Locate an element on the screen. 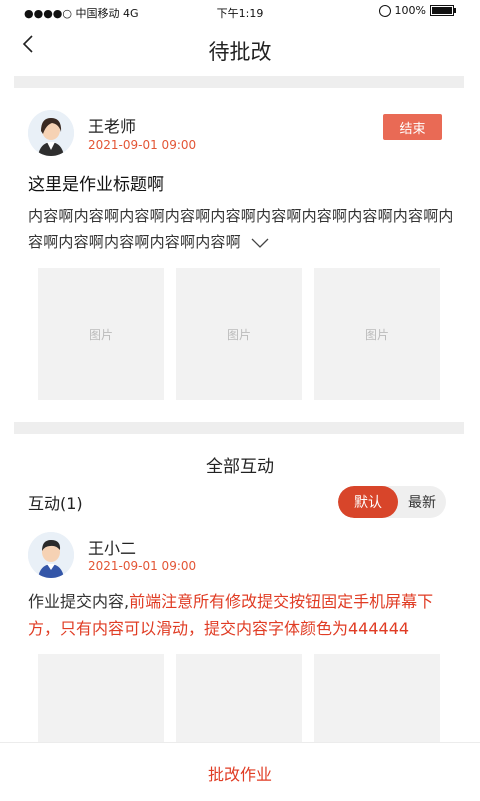 The width and height of the screenshot is (480, 801). male-avatar-icon is located at coordinates (51, 555).